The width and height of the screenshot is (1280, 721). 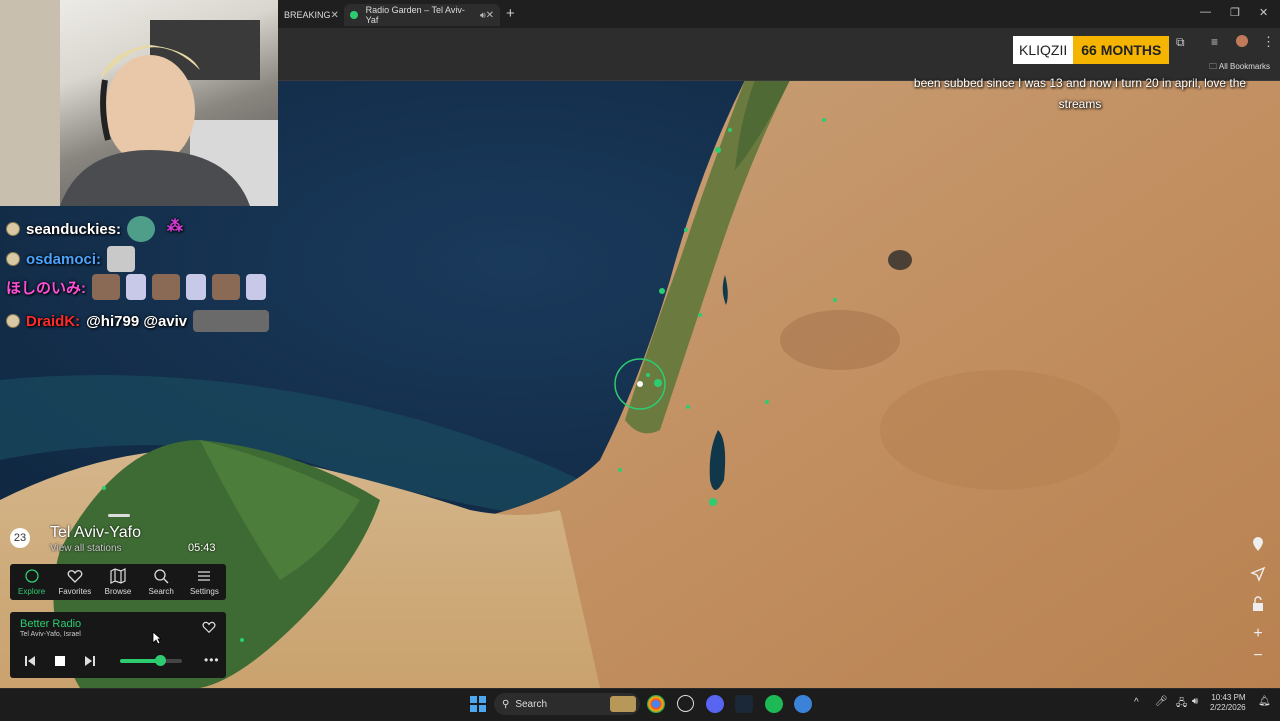 What do you see at coordinates (1121, 50) in the screenshot?
I see `sub-alert-months: 66 MONTHS` at bounding box center [1121, 50].